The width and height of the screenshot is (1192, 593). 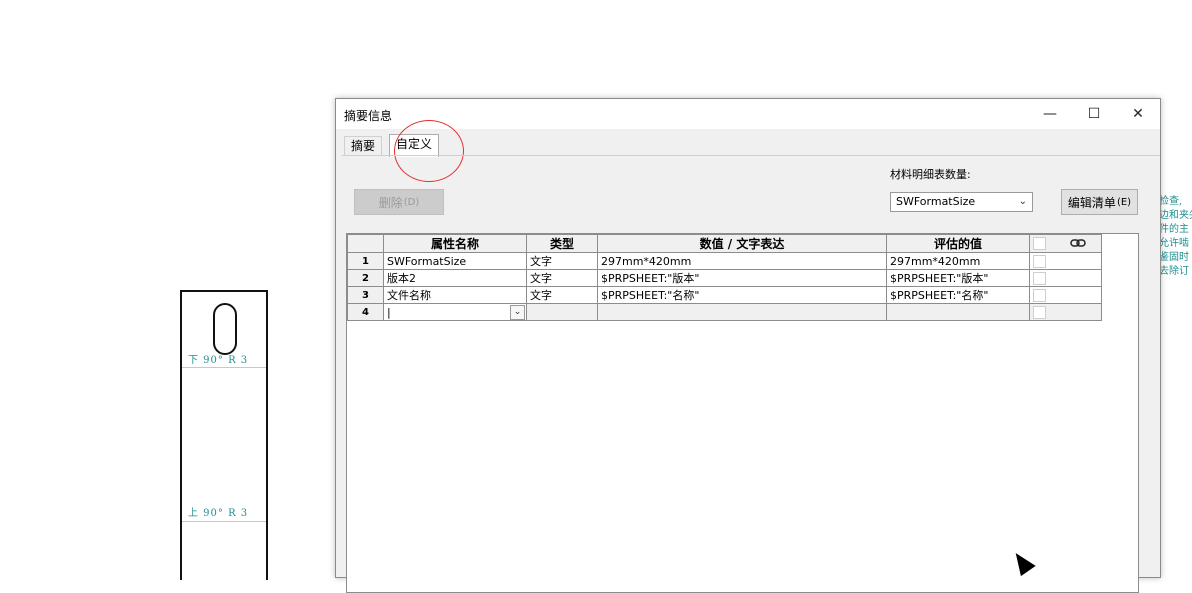 I want to click on type-cell, so click(x=562, y=312).